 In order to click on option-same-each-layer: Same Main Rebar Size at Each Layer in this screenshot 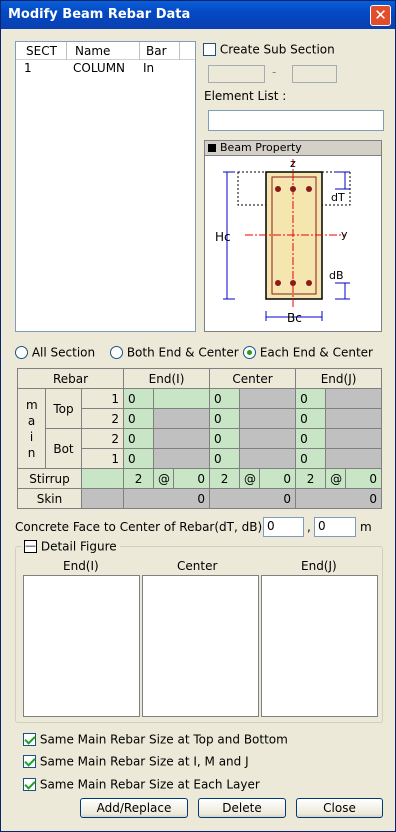, I will do `click(141, 784)`.